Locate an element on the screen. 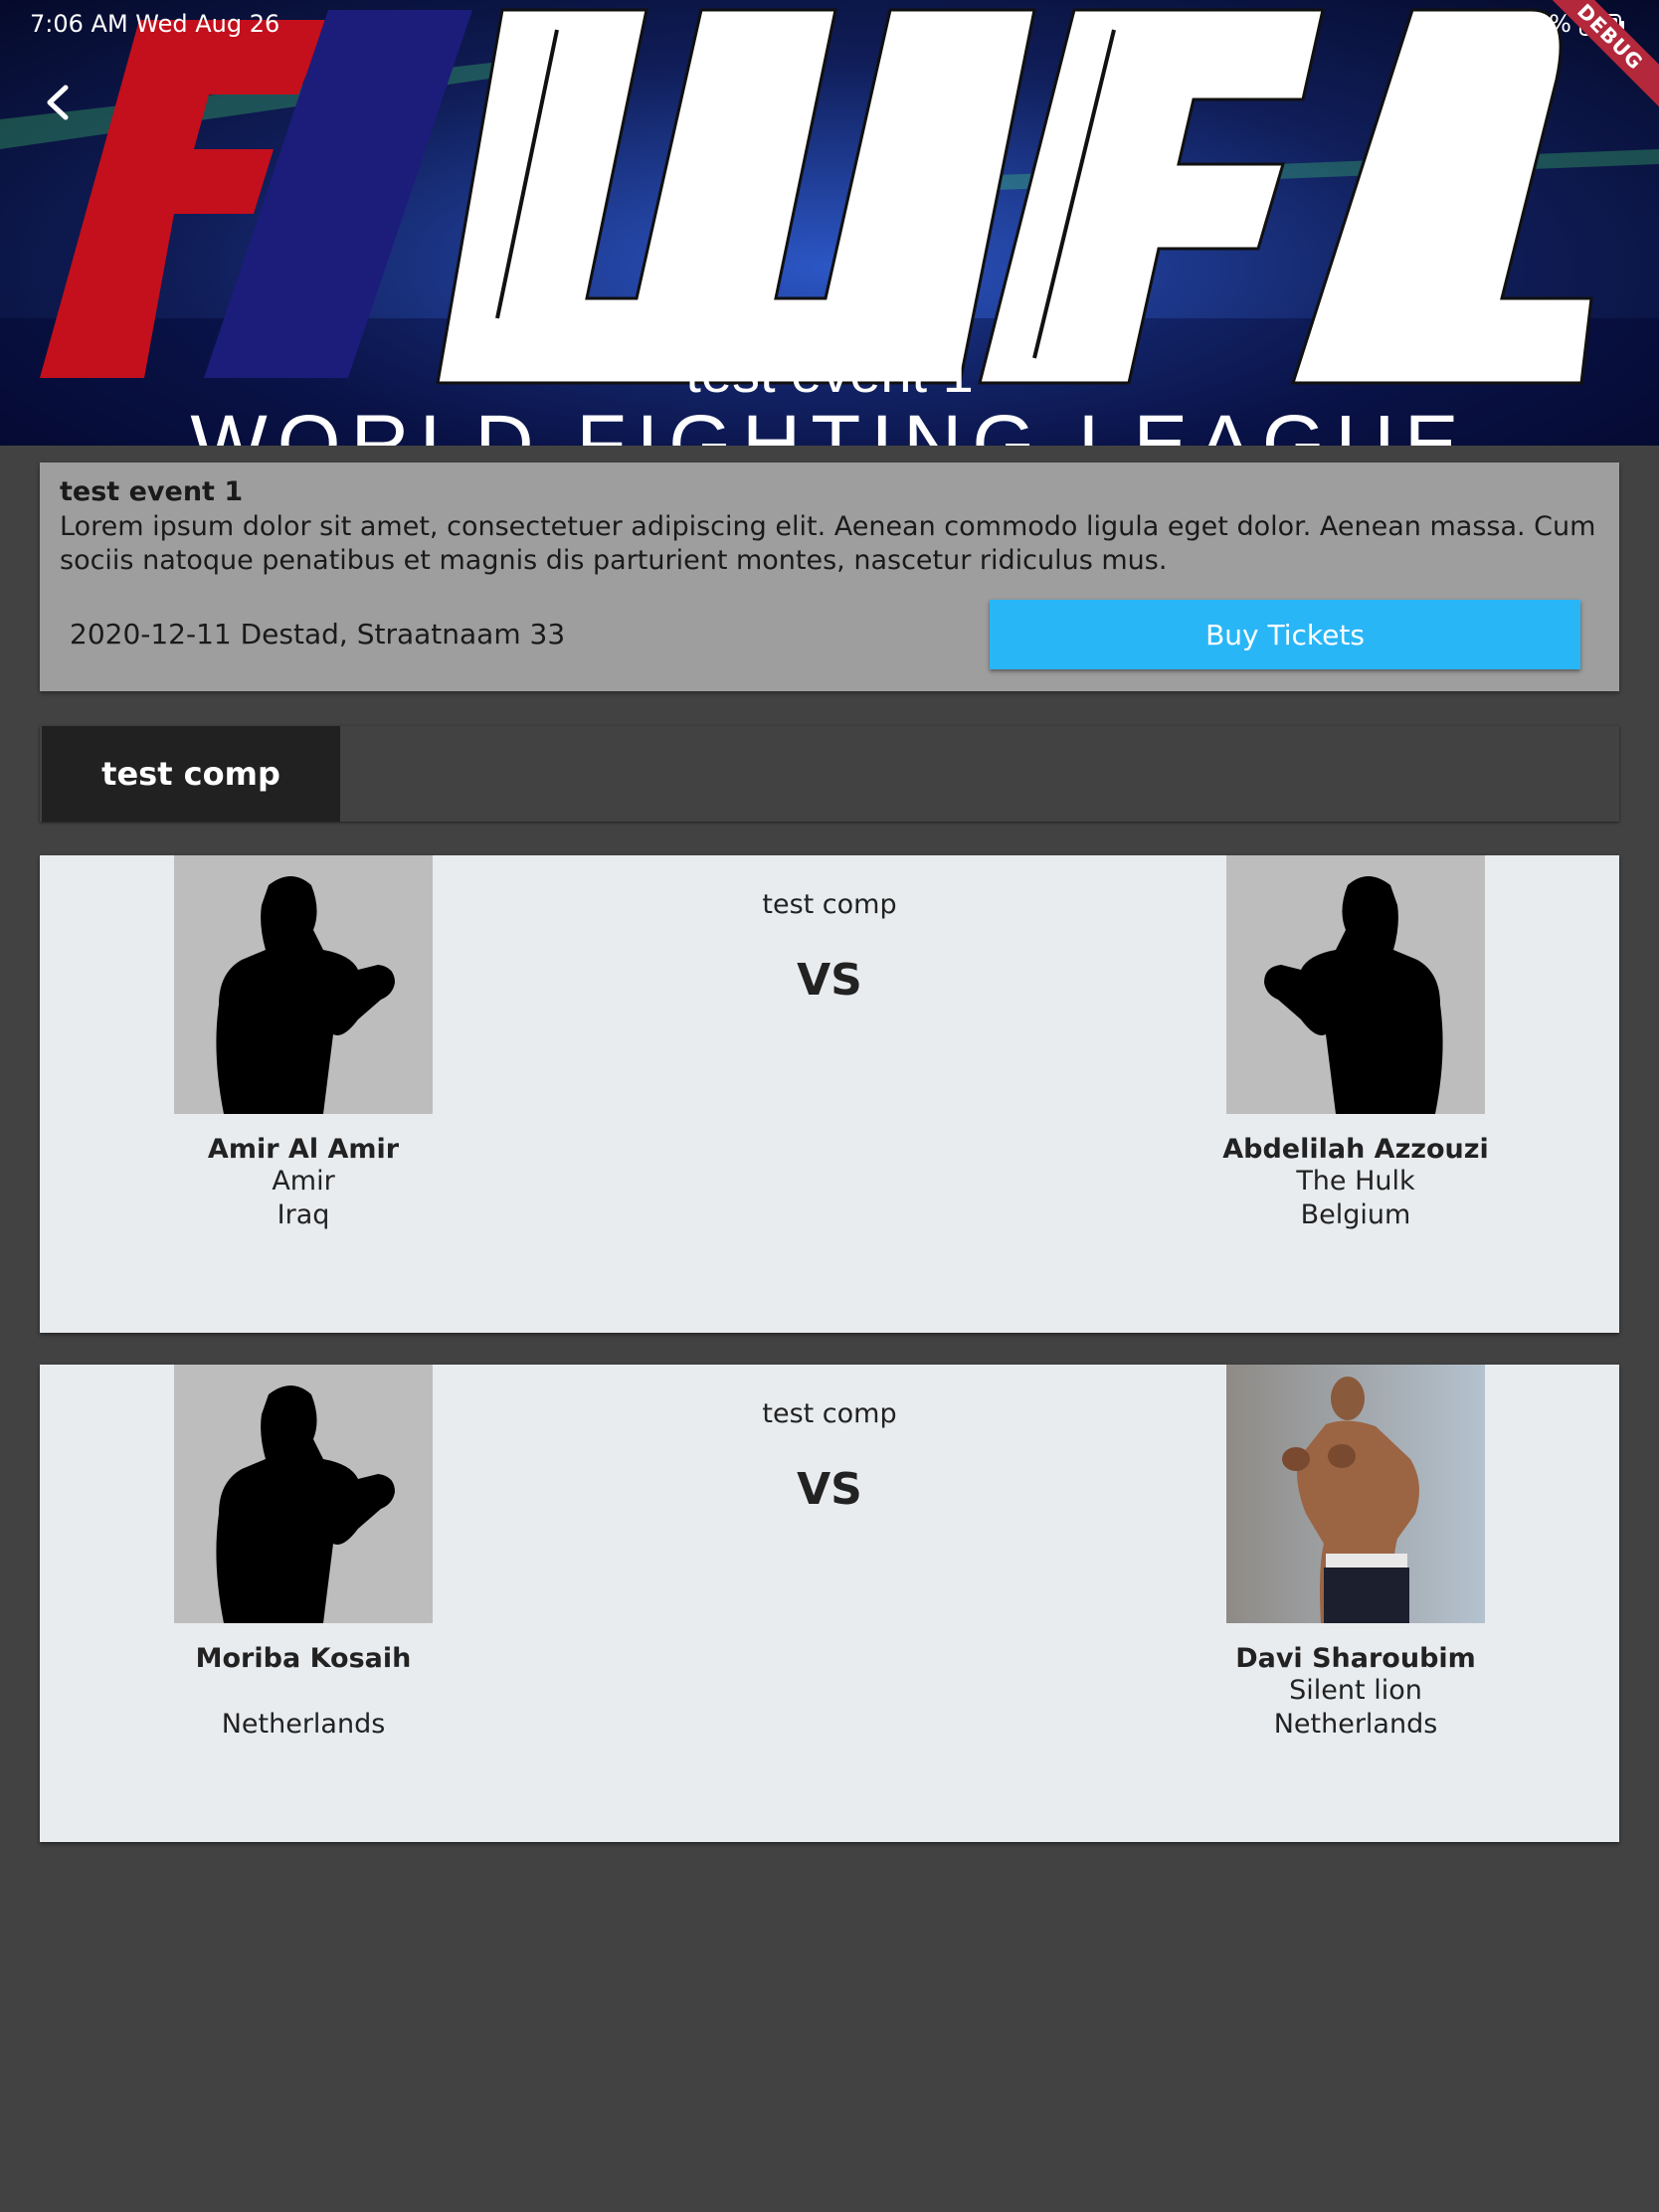 Image resolution: width=1659 pixels, height=2212 pixels. event-title: test event 1 is located at coordinates (152, 491).